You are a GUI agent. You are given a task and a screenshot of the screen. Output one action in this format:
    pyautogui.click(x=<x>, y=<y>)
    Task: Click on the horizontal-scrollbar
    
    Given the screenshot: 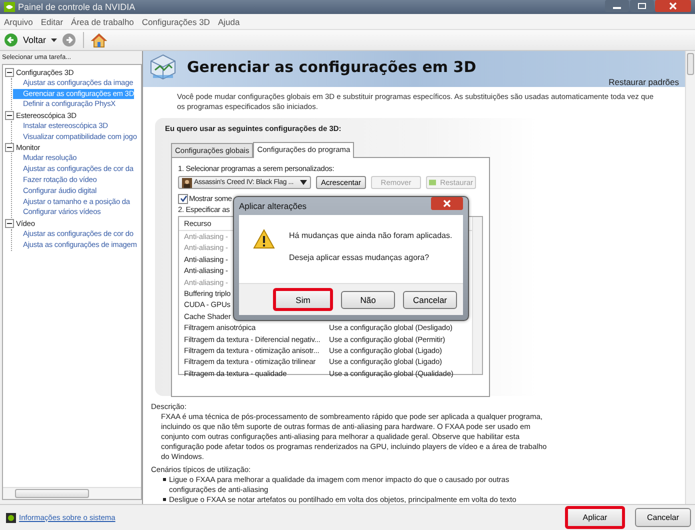 What is the action you would take?
    pyautogui.click(x=72, y=493)
    